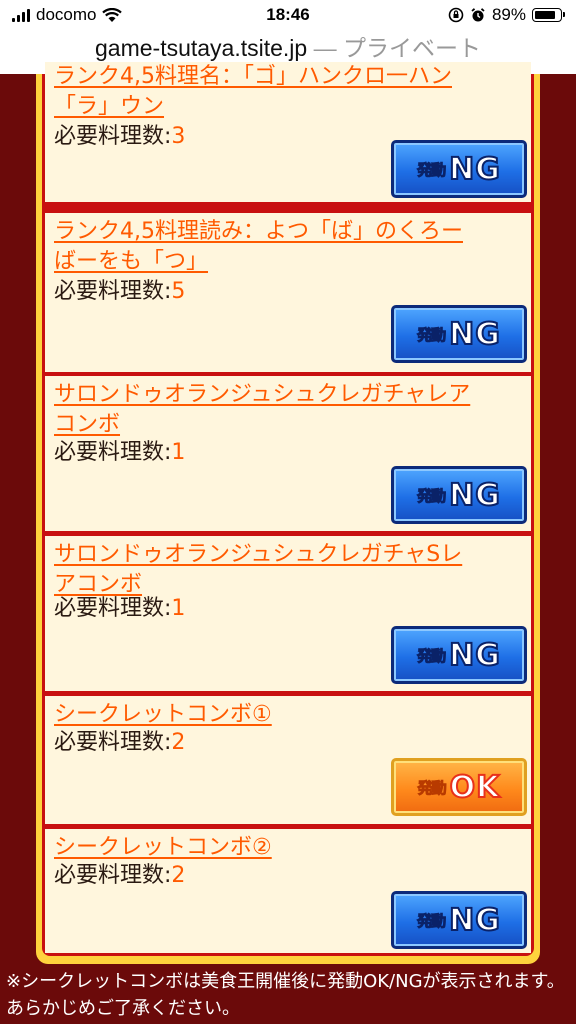 Image resolution: width=576 pixels, height=1024 pixels. What do you see at coordinates (288, 891) in the screenshot?
I see `list-item: シークレットコンボ② 必要料理数:2 発動 NG` at bounding box center [288, 891].